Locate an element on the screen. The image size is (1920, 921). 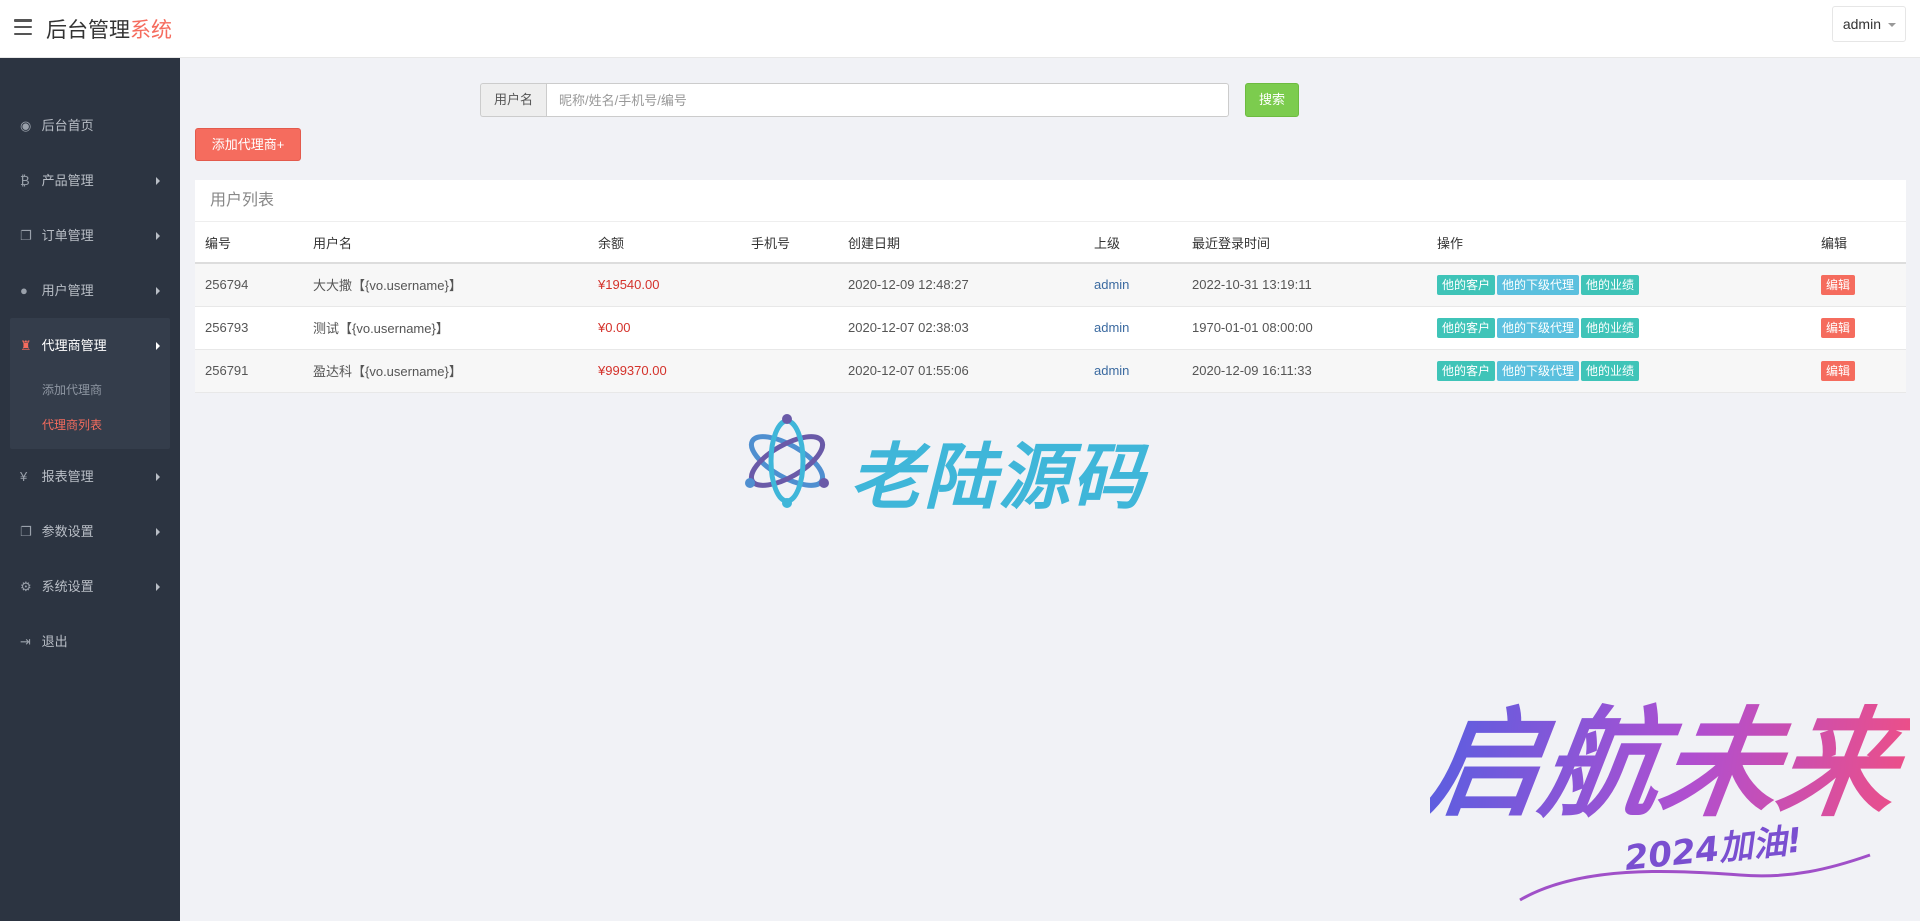
column-header: 手机号 is located at coordinates (789, 243).